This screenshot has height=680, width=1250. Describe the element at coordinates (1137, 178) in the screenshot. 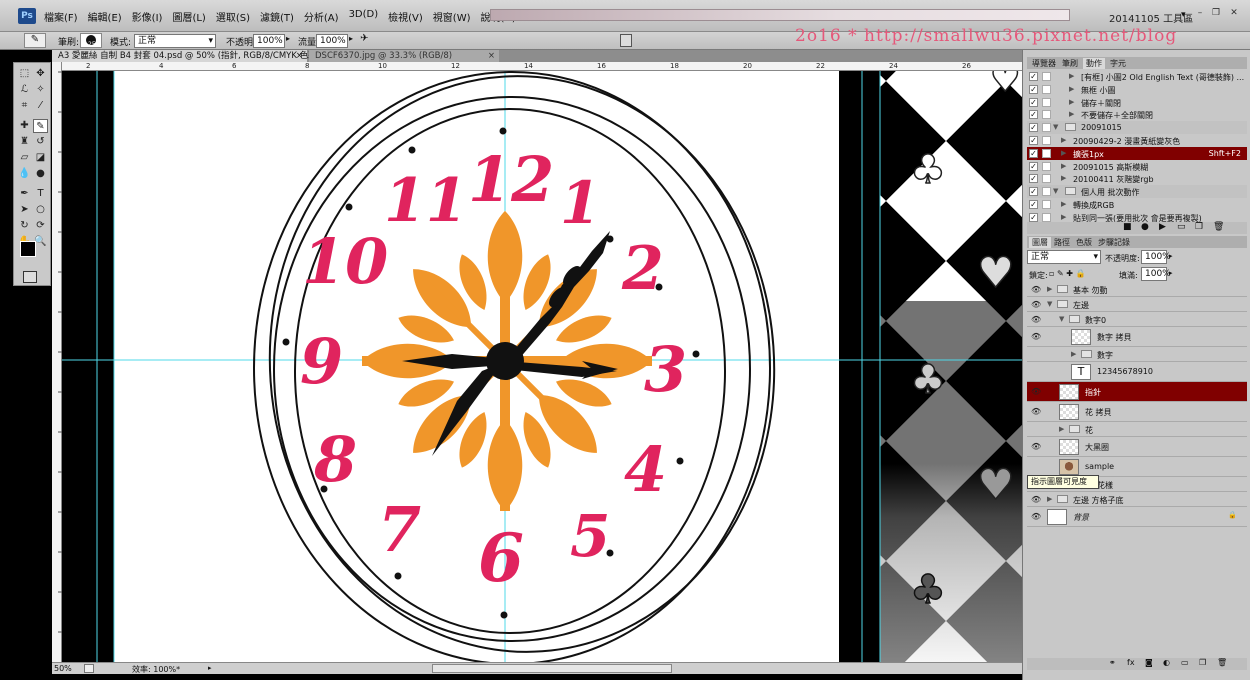

I see `action-item: ✓ ▶ 20100411 灰階變rgb` at that location.